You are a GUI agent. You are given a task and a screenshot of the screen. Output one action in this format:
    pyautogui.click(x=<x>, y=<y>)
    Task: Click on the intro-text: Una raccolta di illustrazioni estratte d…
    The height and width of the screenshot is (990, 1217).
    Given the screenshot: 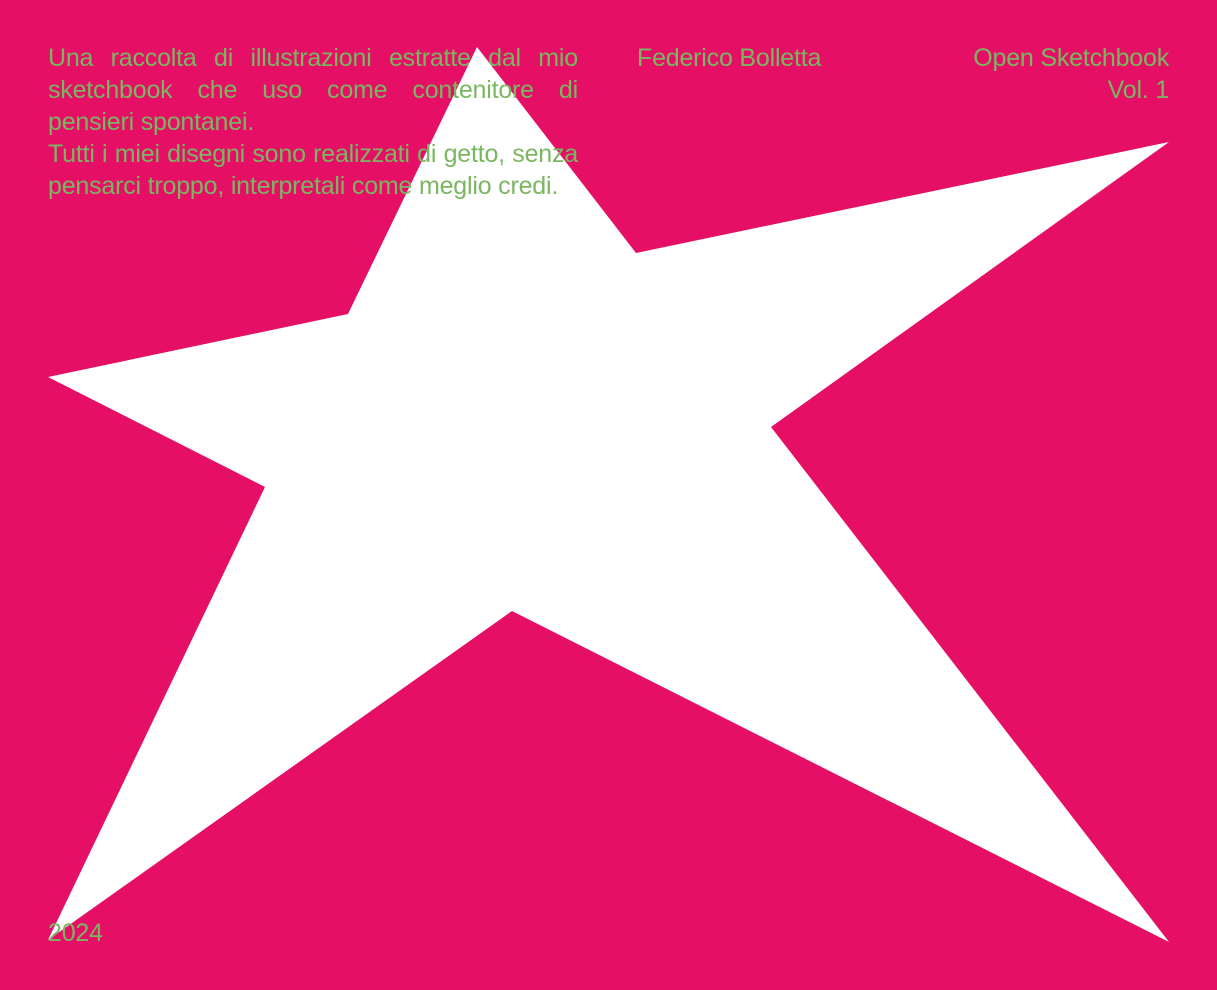 What is the action you would take?
    pyautogui.click(x=313, y=122)
    